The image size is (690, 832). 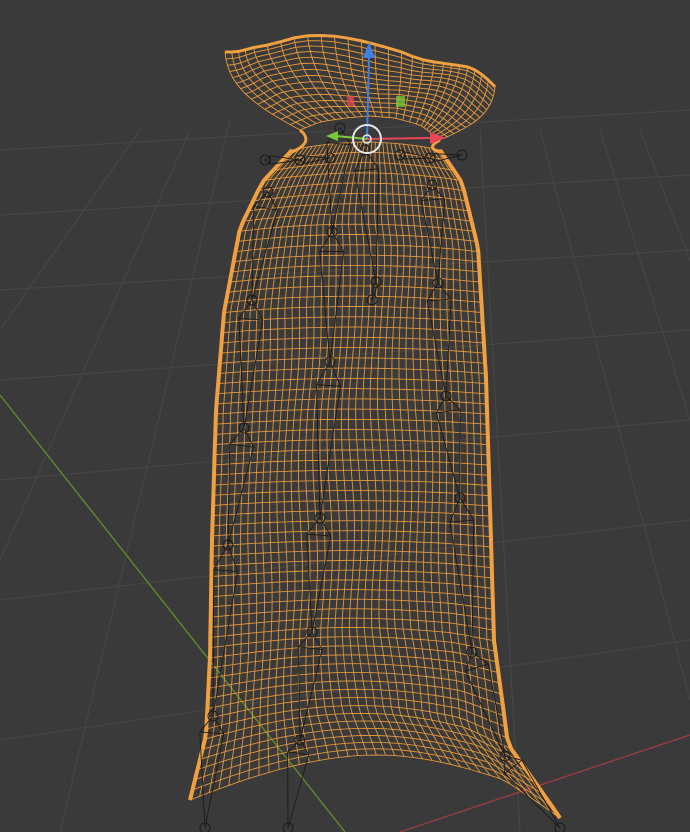 What do you see at coordinates (400, 101) in the screenshot?
I see `gizmo-yz-plane` at bounding box center [400, 101].